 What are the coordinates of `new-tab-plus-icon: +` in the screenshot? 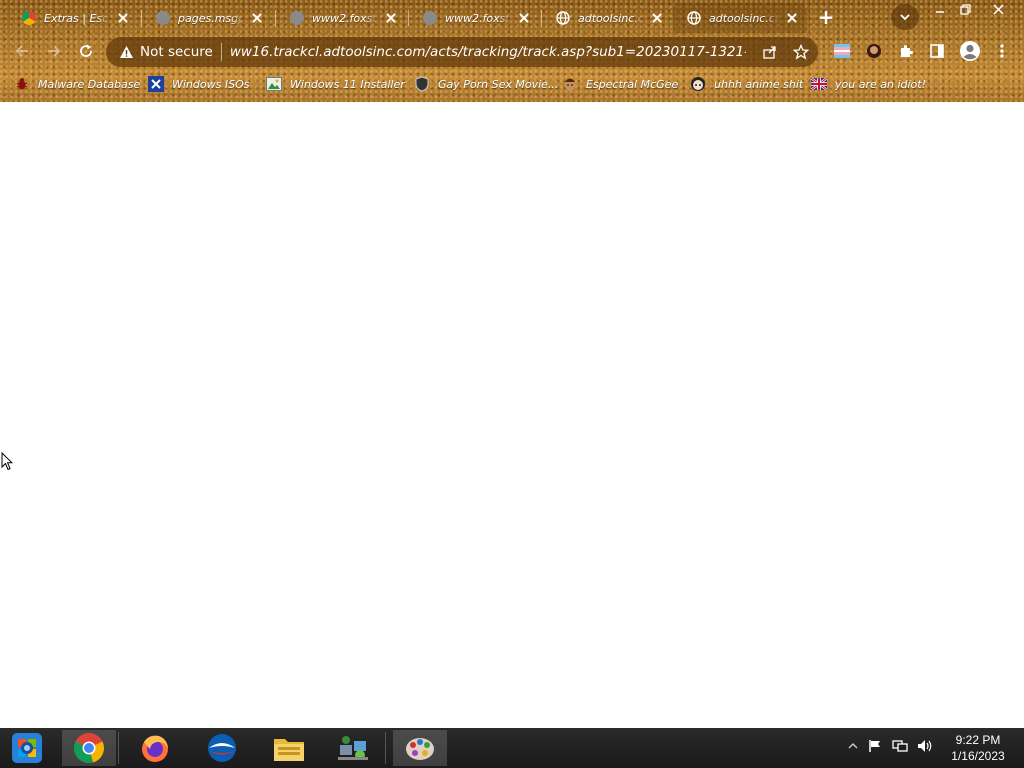 It's located at (826, 17).